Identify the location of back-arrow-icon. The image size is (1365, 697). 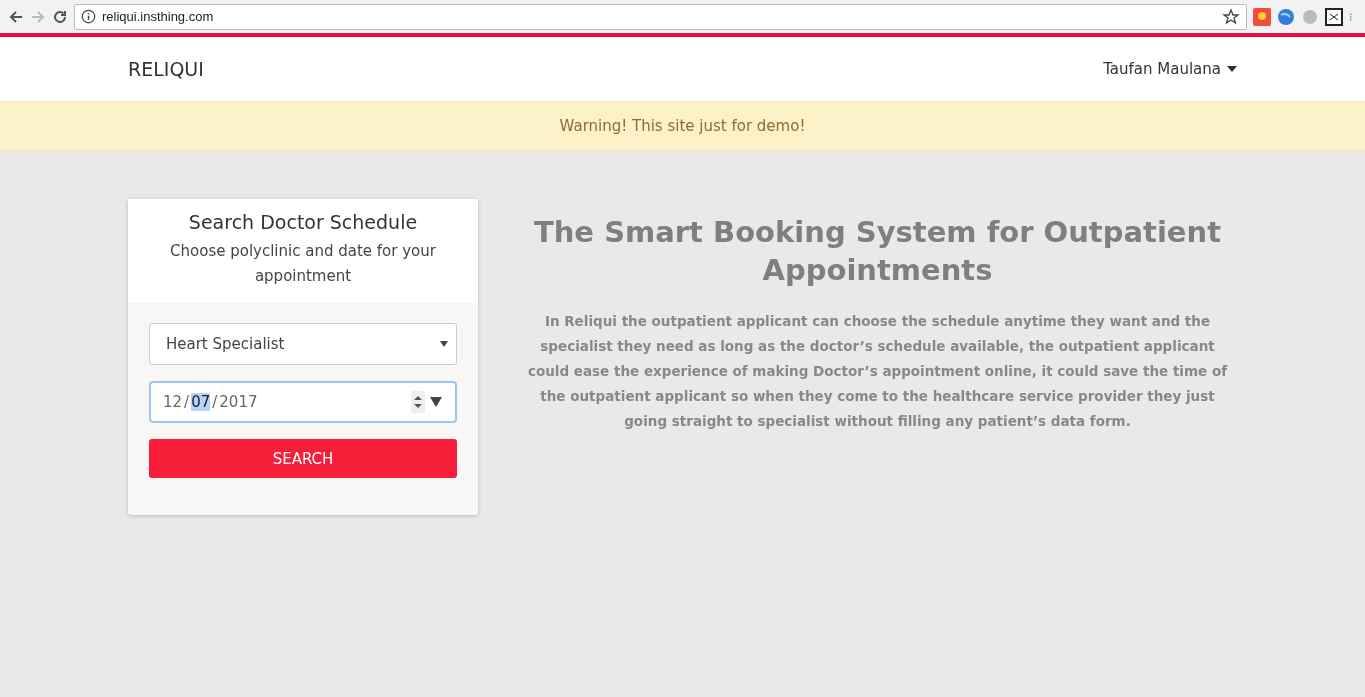
(16, 16).